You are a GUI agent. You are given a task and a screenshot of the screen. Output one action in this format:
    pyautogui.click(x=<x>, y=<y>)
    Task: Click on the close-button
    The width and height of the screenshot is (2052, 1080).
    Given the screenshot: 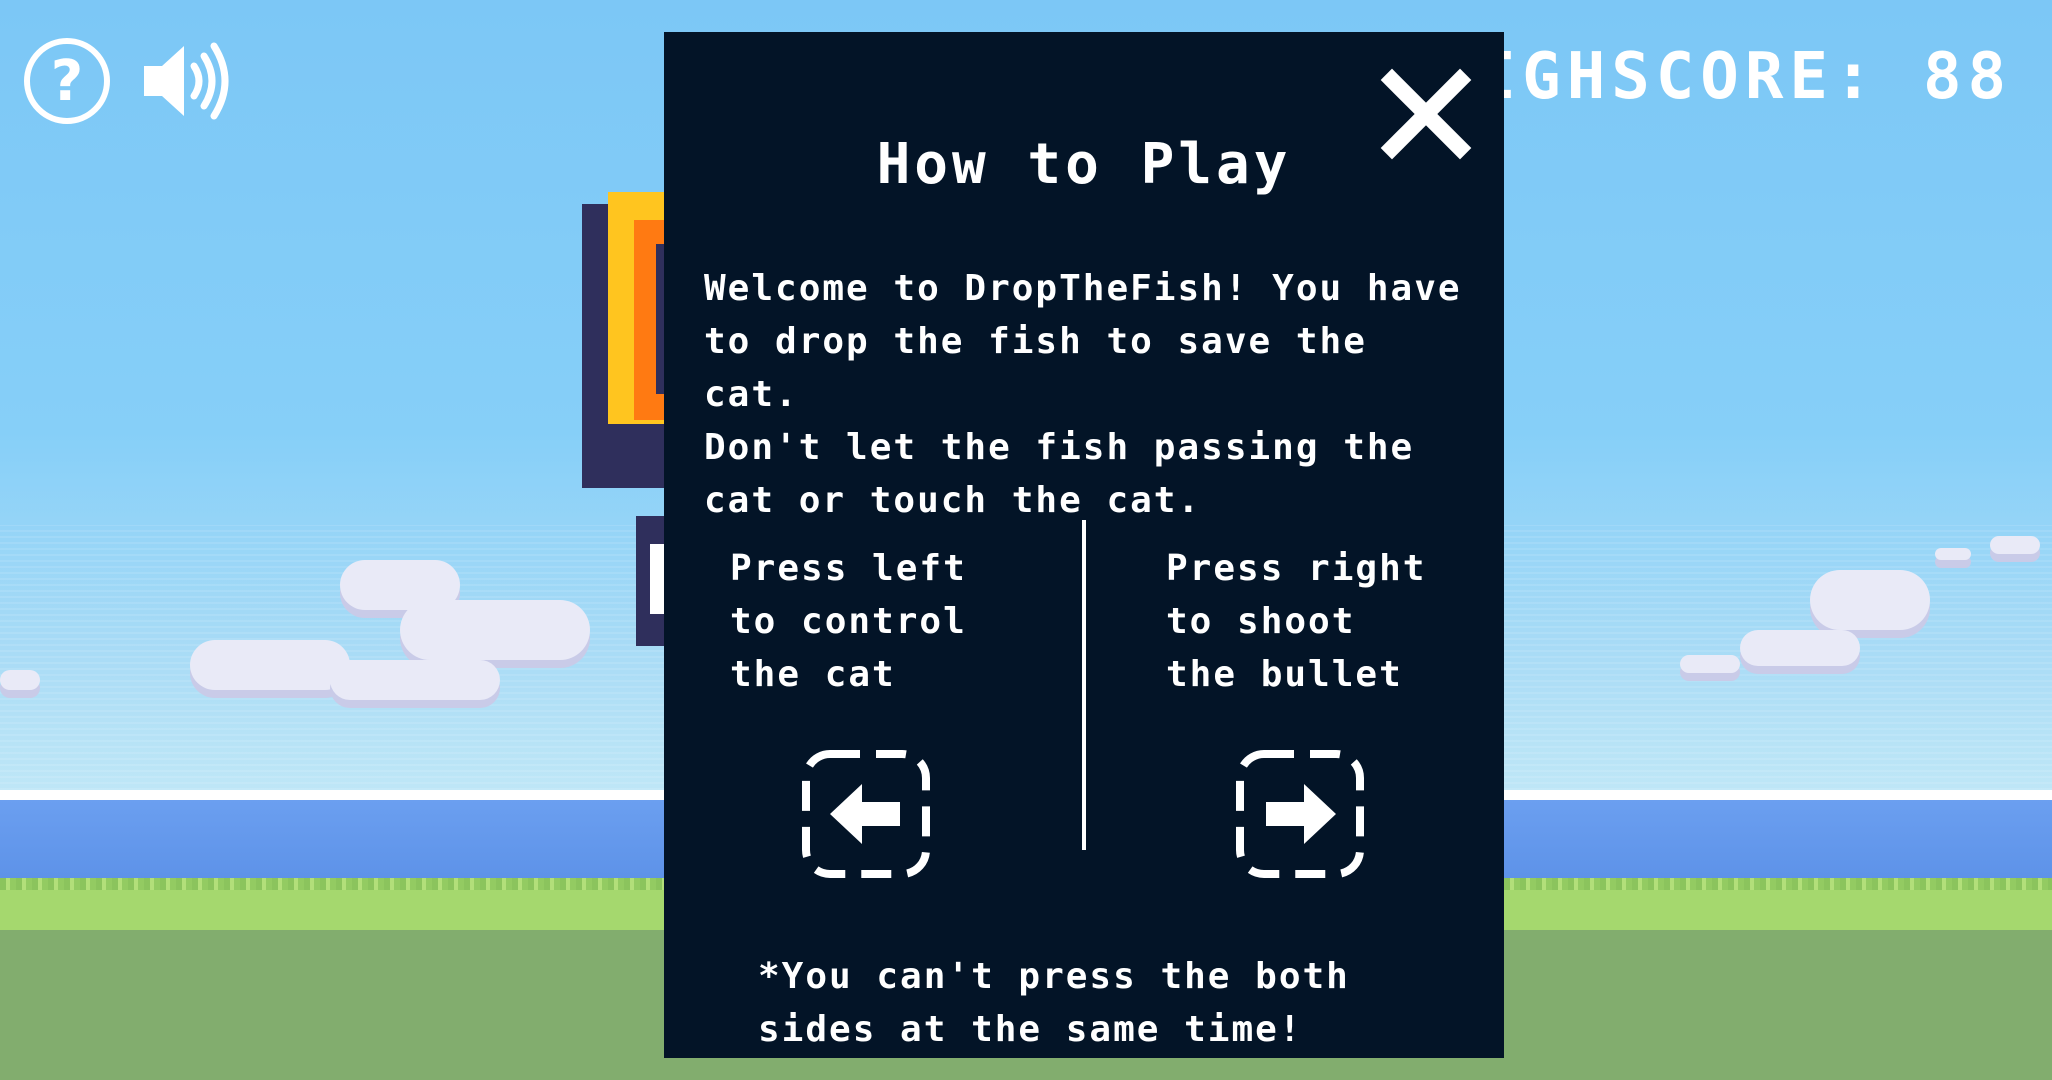 What is the action you would take?
    pyautogui.click(x=1426, y=114)
    